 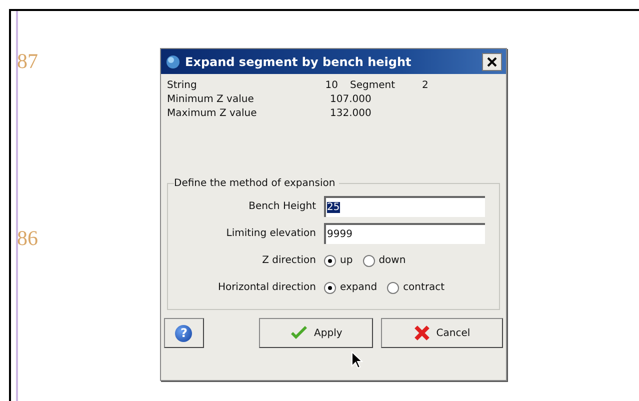 I want to click on info-value: 2, so click(x=425, y=86).